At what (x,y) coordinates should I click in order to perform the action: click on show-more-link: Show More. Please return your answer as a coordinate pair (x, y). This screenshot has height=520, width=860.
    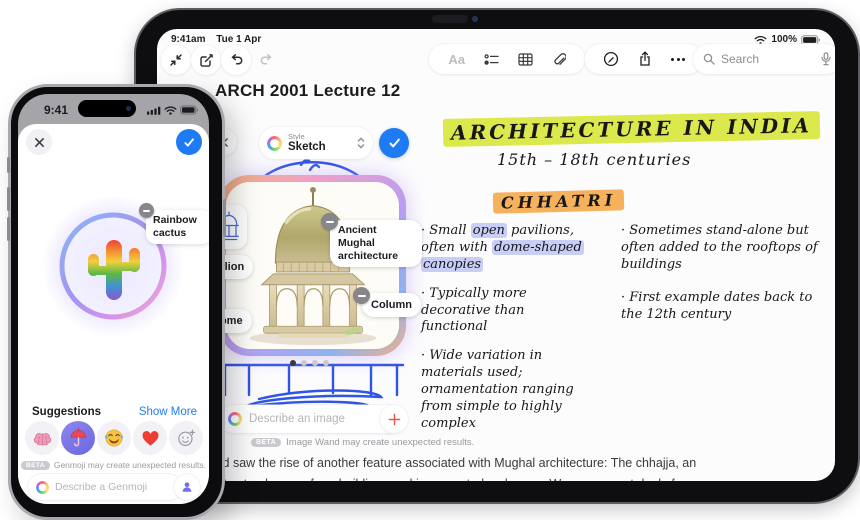
    Looking at the image, I should click on (168, 412).